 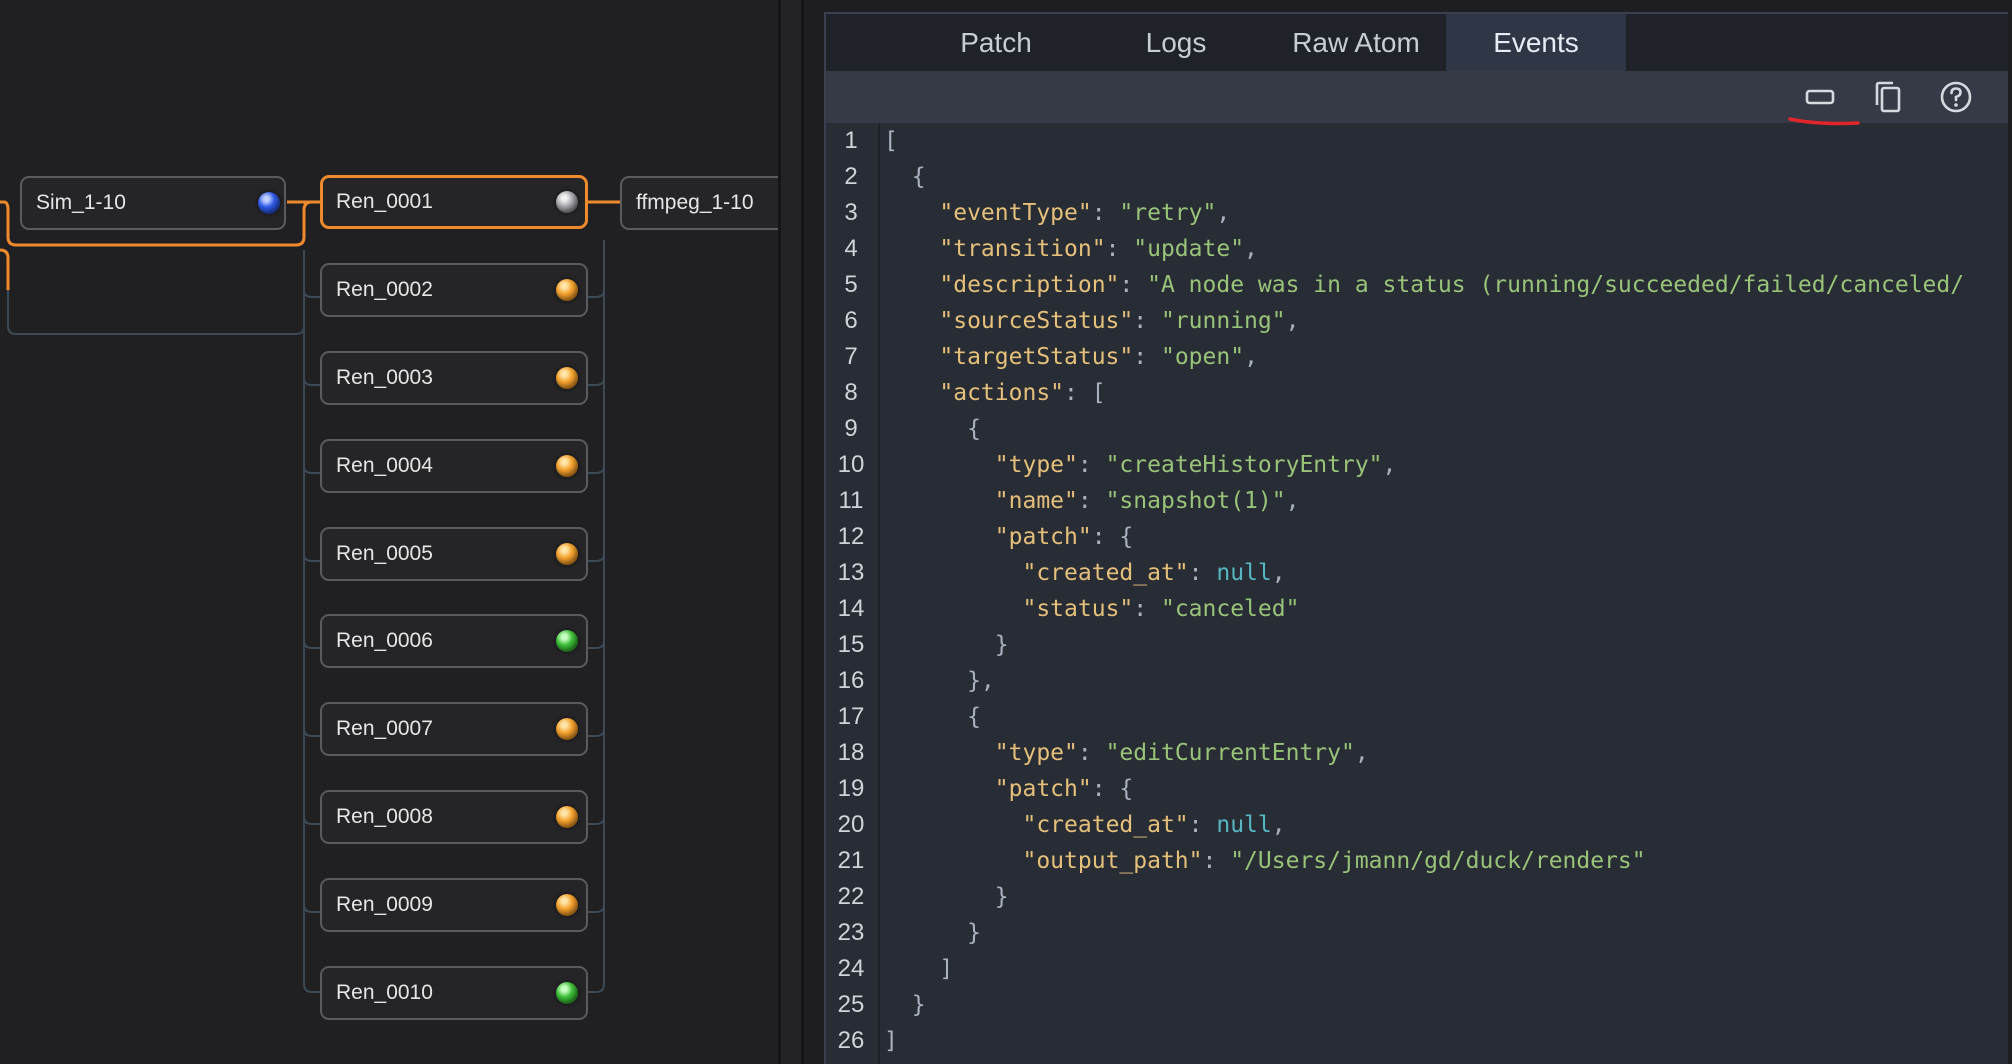 I want to click on node-ren-0001: Ren_0001, so click(x=454, y=202).